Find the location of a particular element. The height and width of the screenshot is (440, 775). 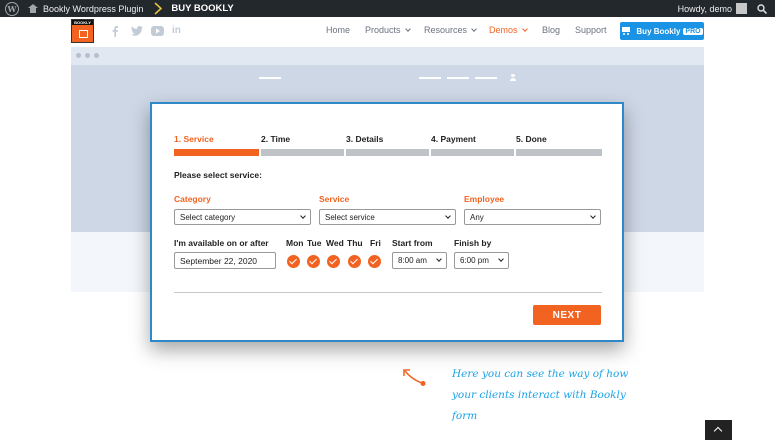

day-checkbox-tue is located at coordinates (313, 261).